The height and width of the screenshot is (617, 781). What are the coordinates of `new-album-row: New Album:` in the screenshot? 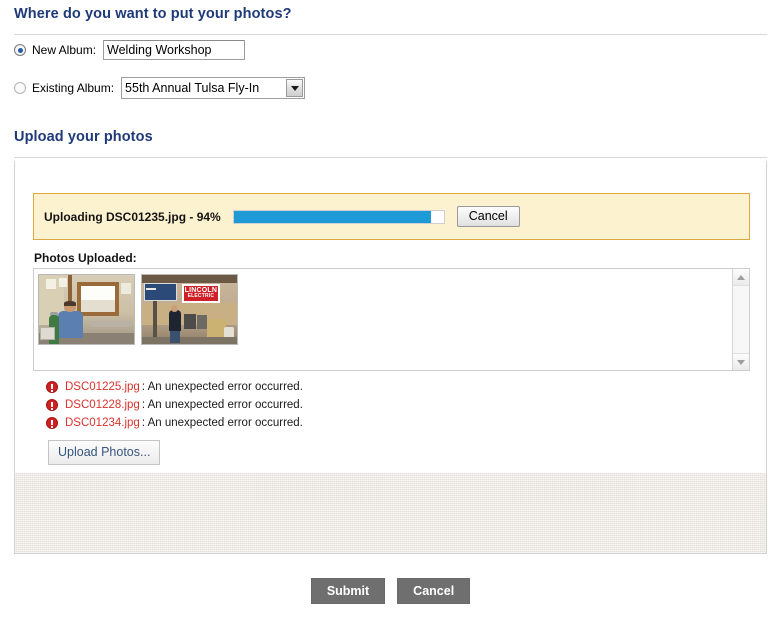 It's located at (130, 50).